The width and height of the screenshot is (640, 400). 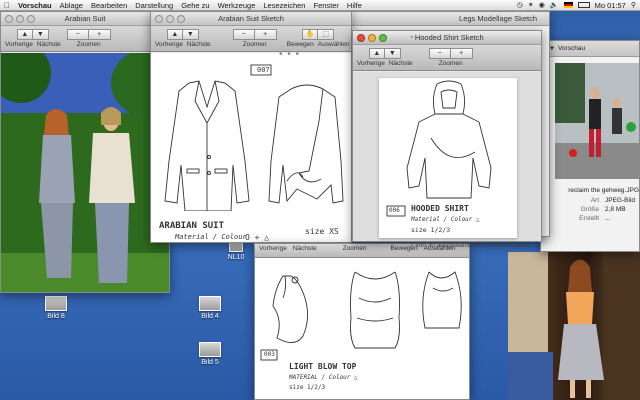 I want to click on zoom-group: − + Zoomen, so click(x=450, y=57).